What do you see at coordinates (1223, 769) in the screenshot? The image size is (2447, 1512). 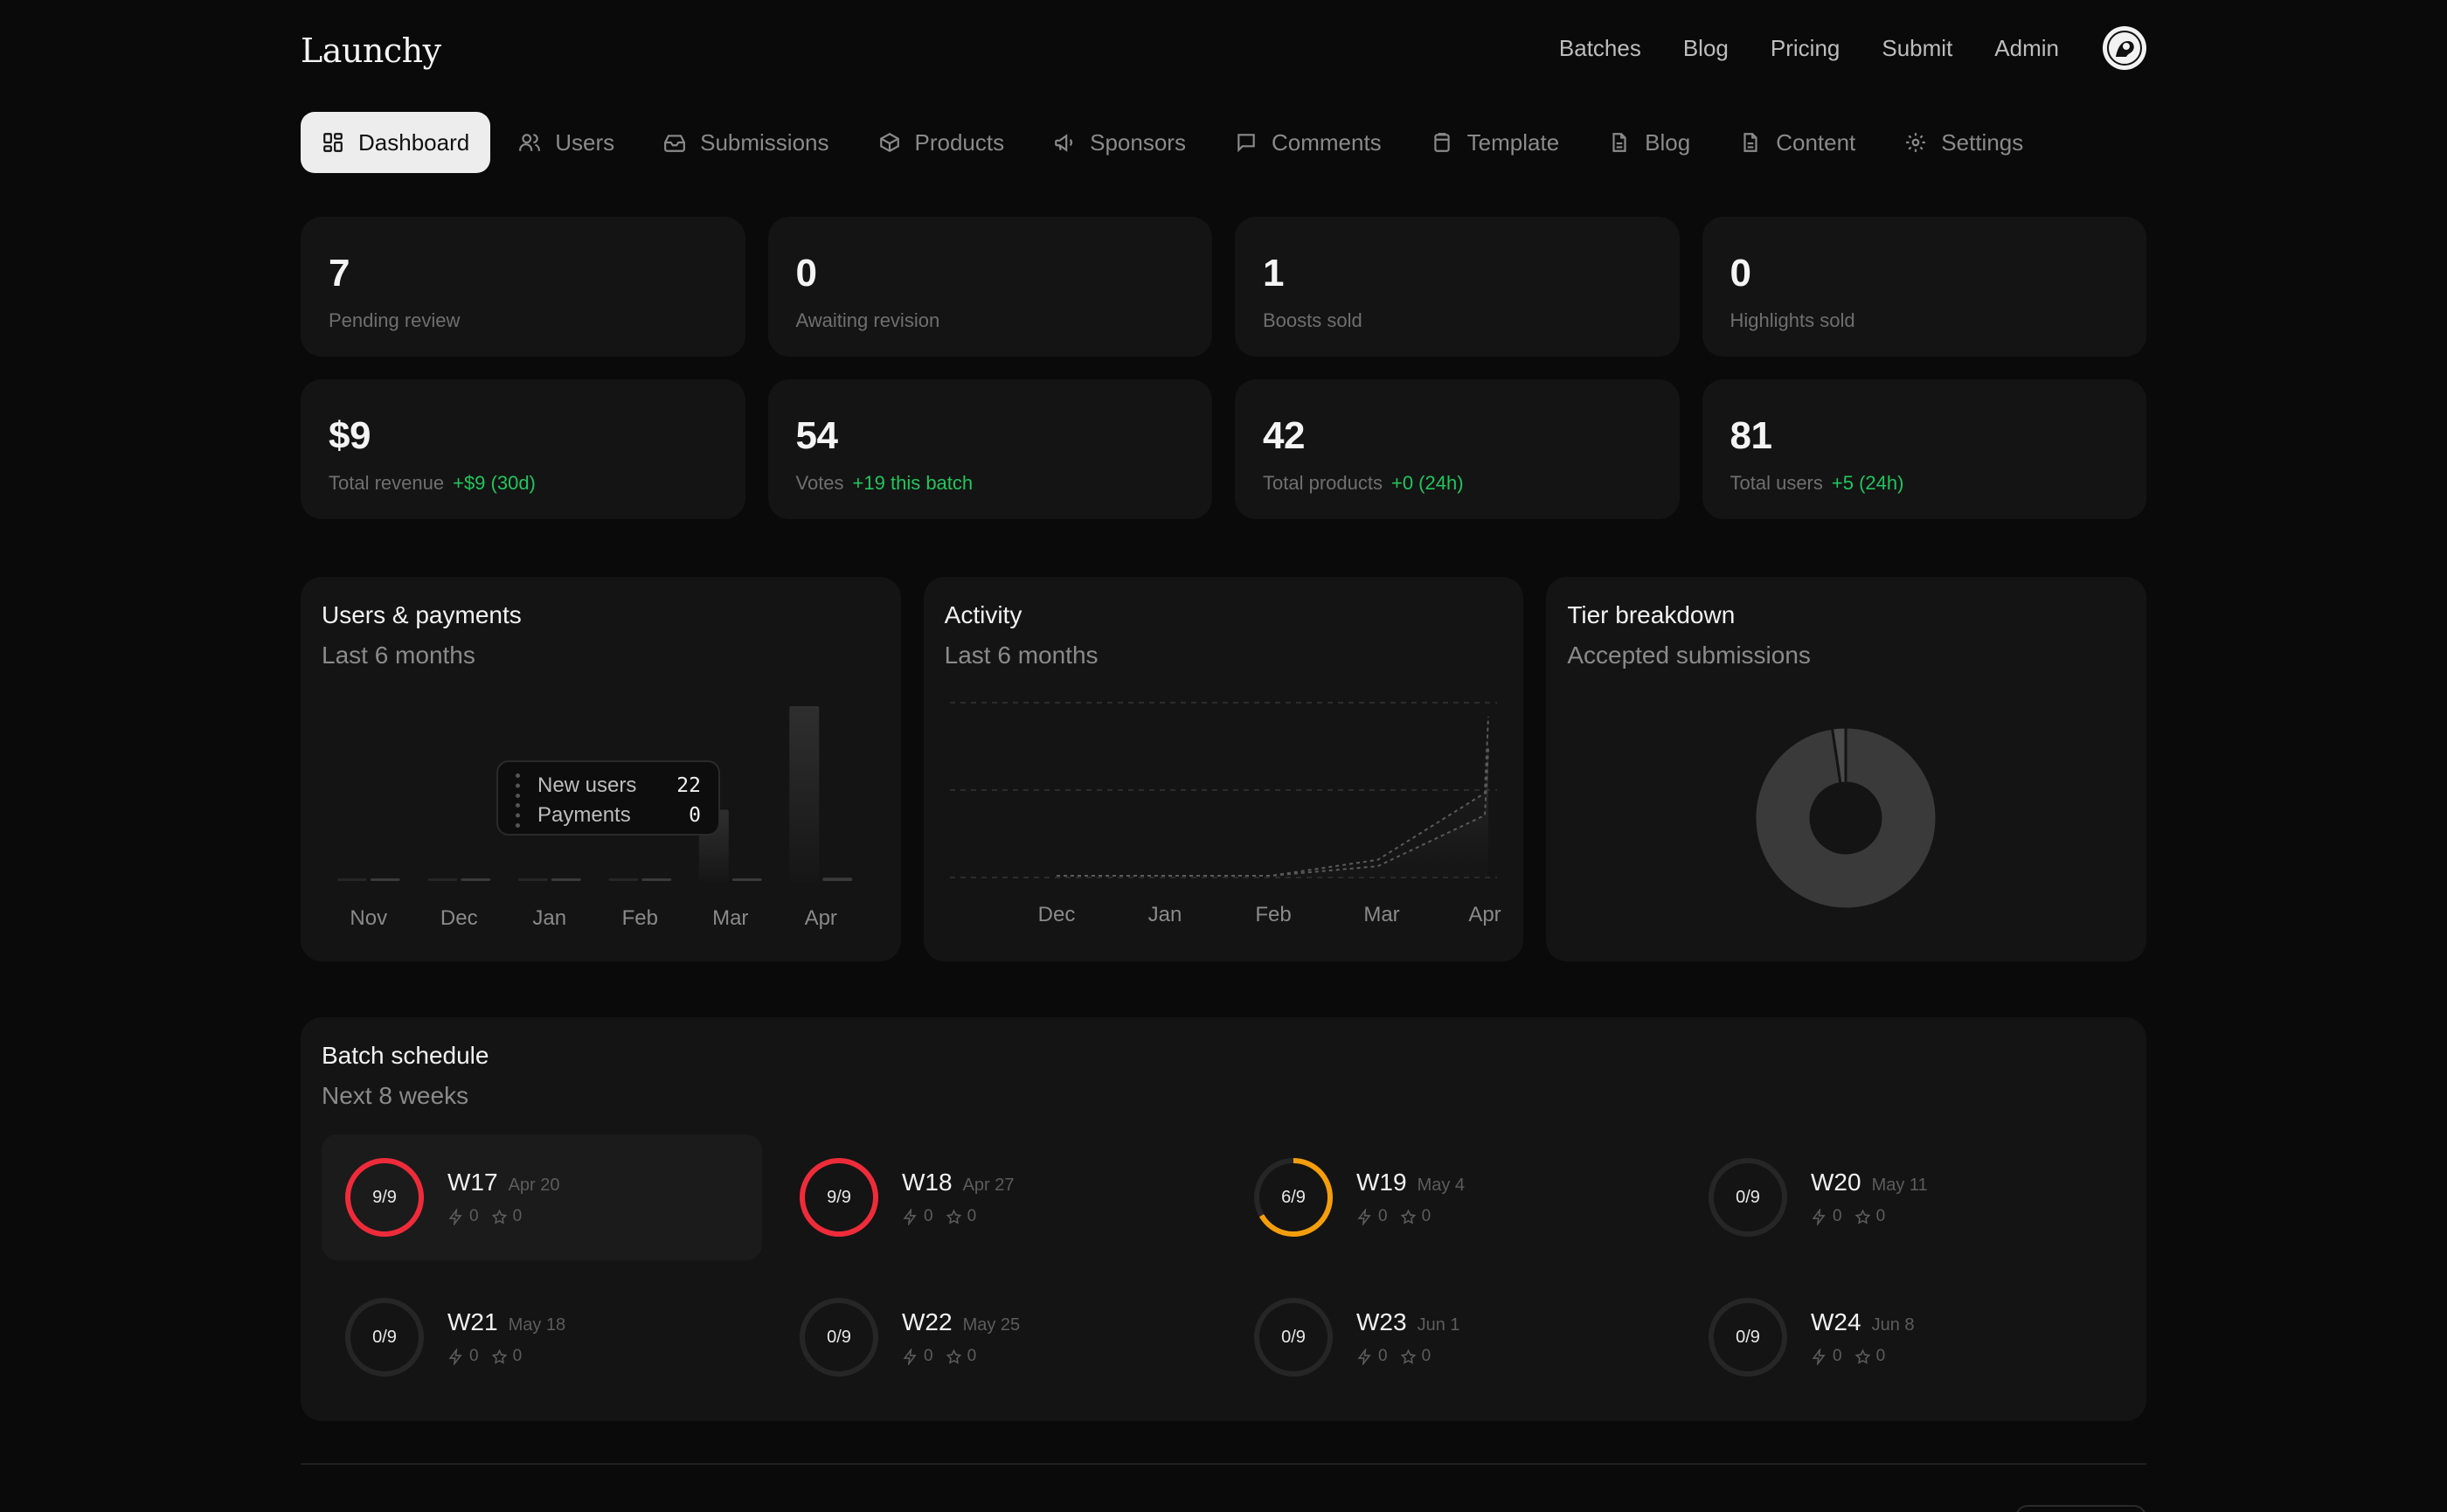 I see `activity-chart: Dec Jan Feb Mar Apr` at bounding box center [1223, 769].